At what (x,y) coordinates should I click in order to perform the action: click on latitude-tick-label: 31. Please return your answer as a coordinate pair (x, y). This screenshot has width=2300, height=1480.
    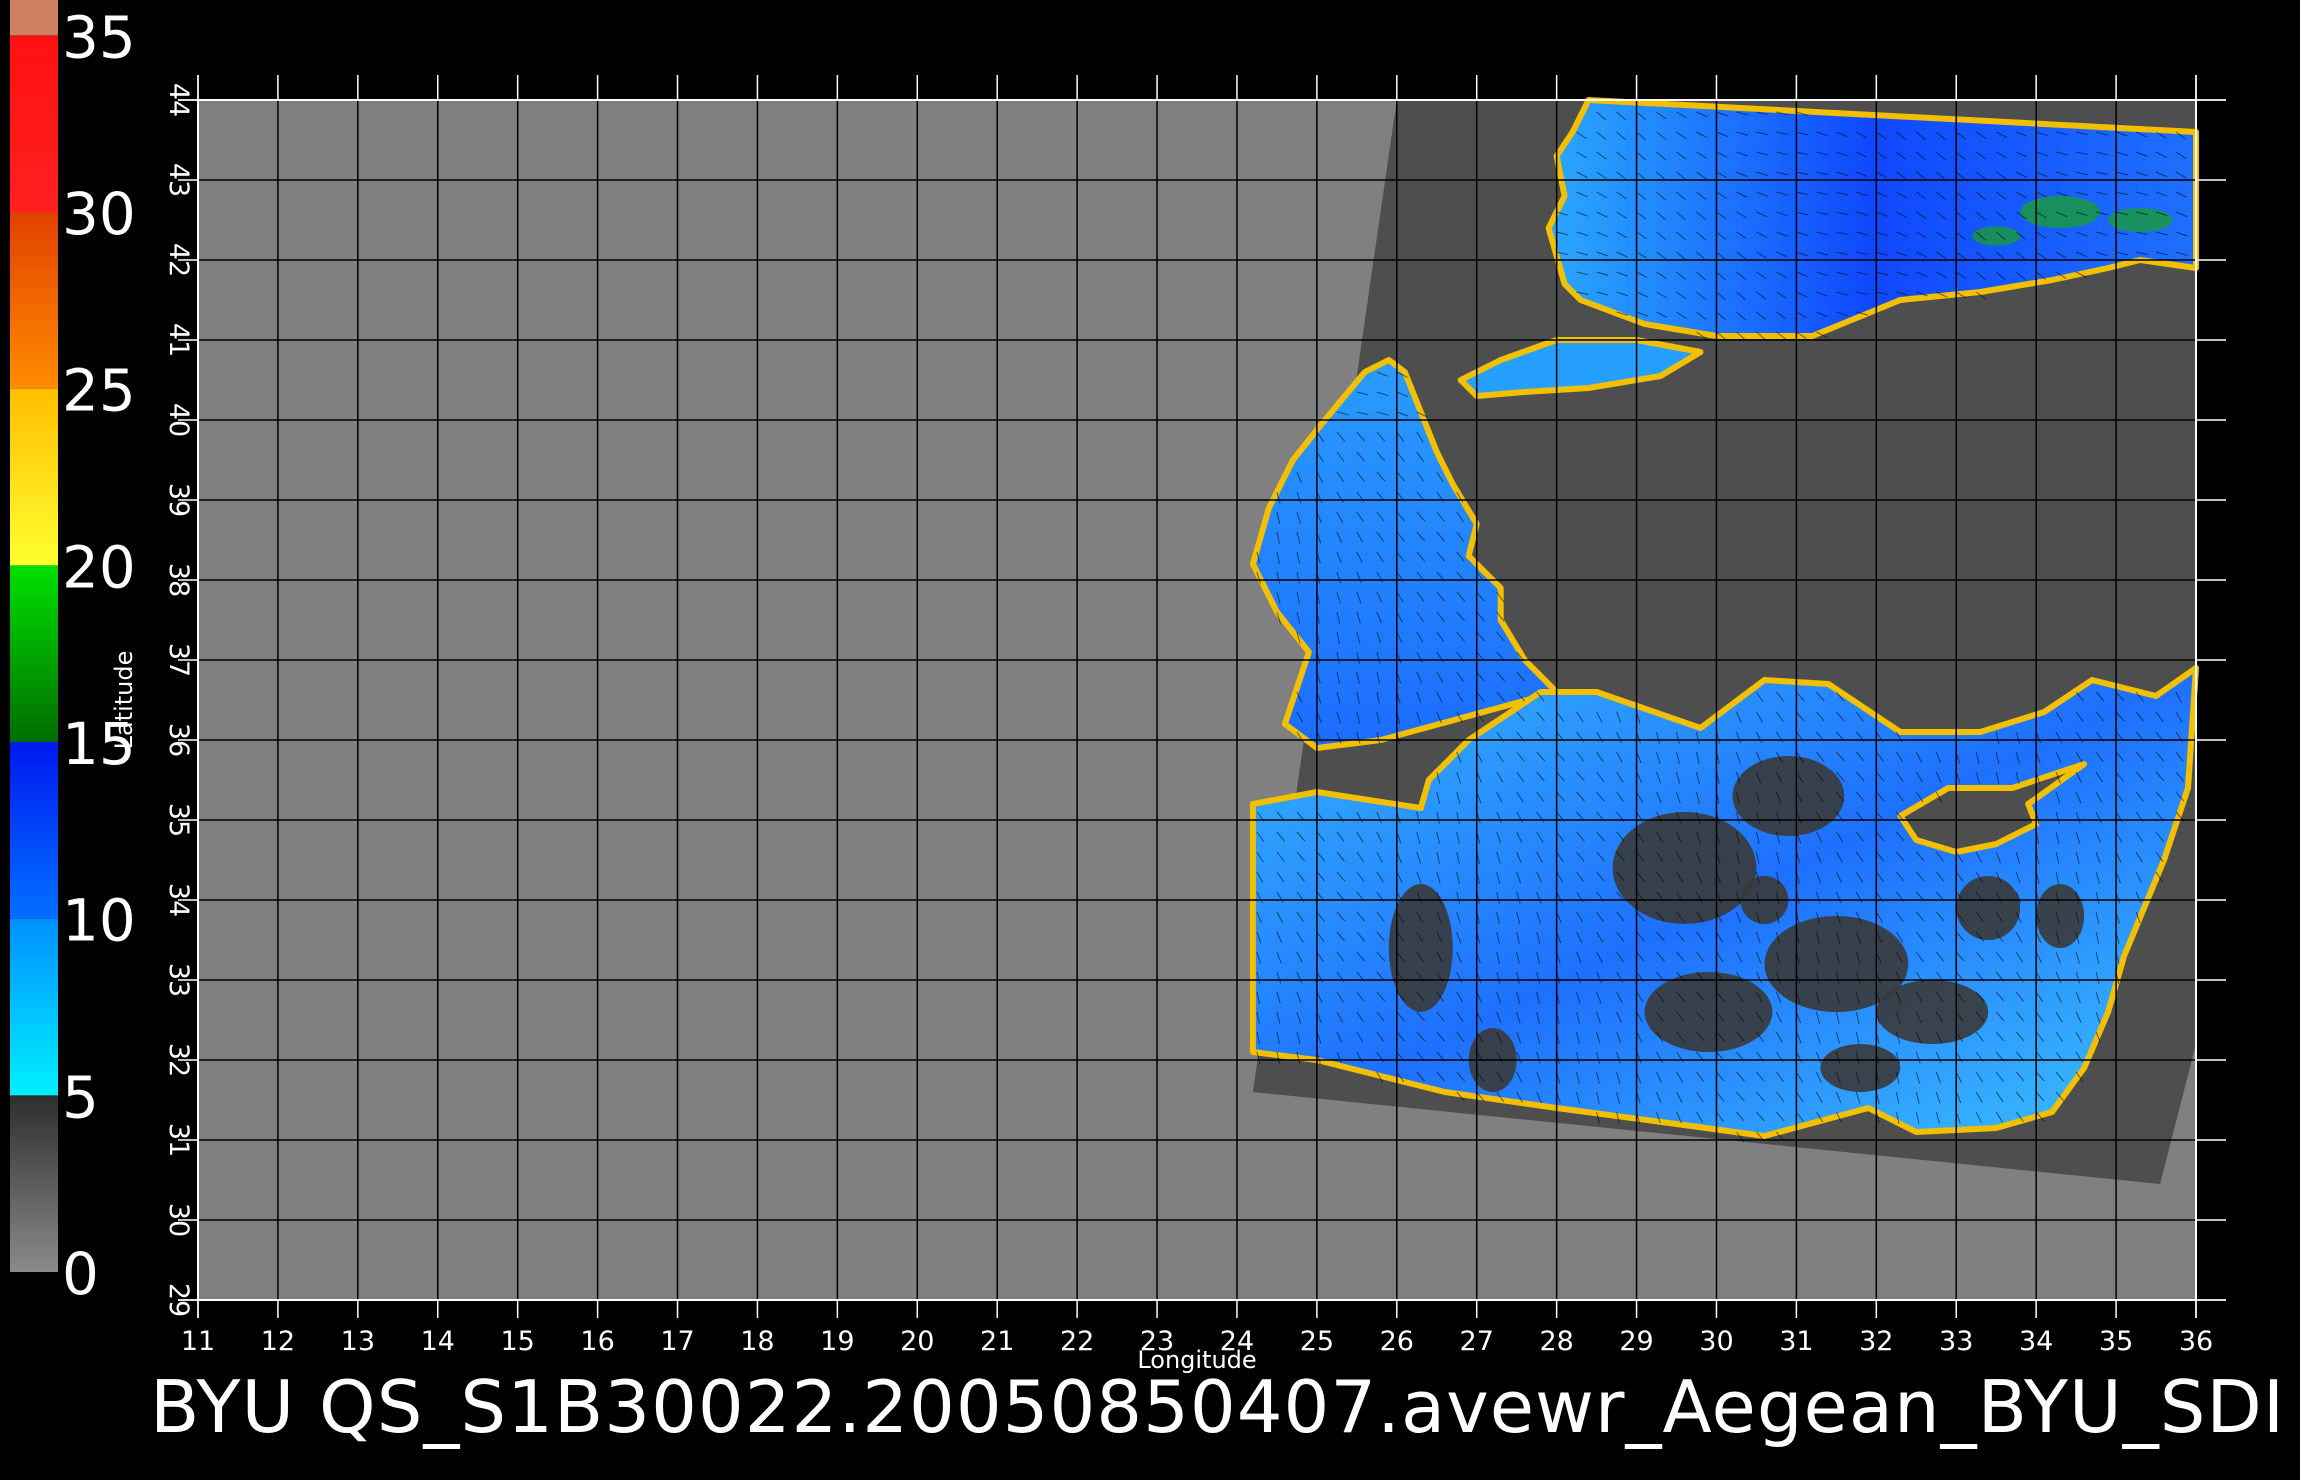
    Looking at the image, I should click on (178, 1140).